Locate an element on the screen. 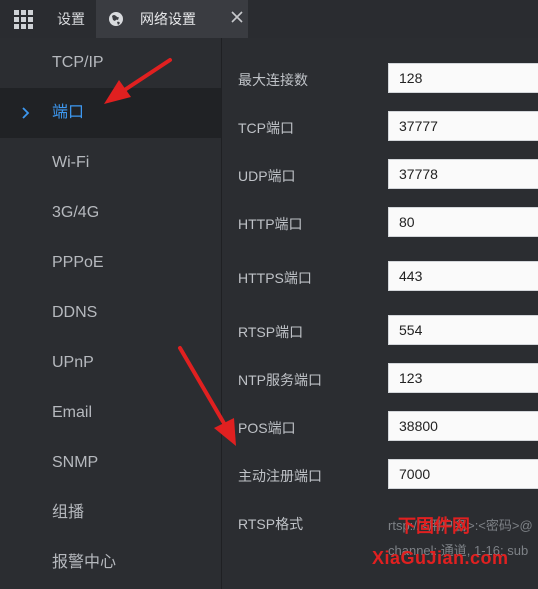 The height and width of the screenshot is (589, 538). ntp-port-label: NTP服务端口 is located at coordinates (280, 380).